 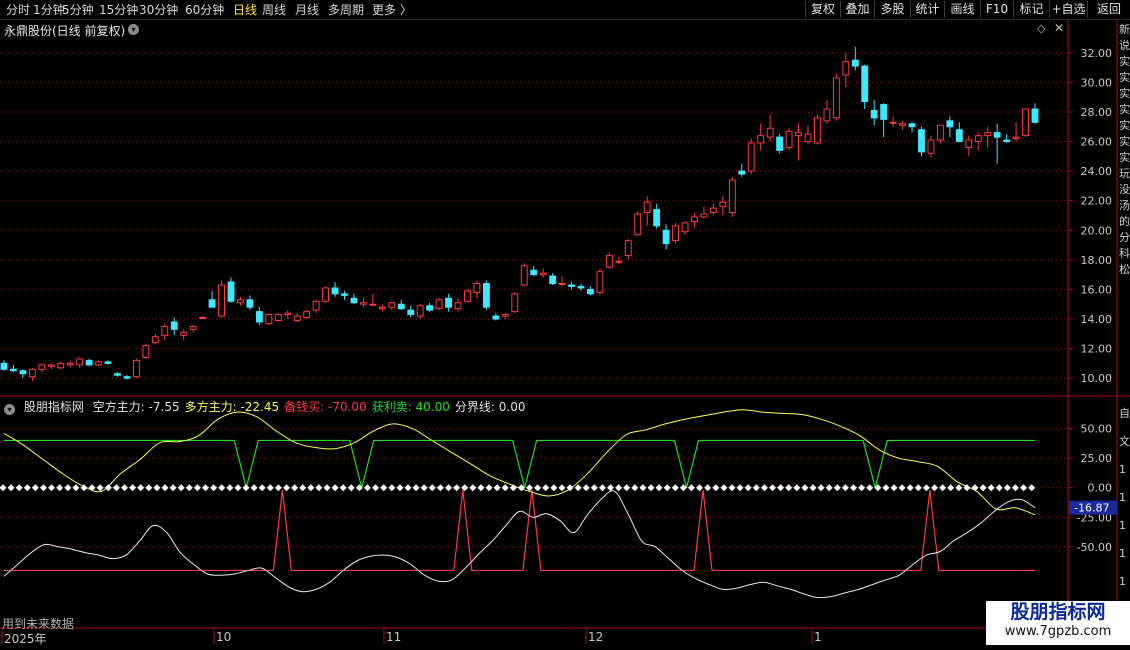 I want to click on side-panel-strip: 新说实实实实实实实玩没汤的分科松, so click(x=1124, y=209).